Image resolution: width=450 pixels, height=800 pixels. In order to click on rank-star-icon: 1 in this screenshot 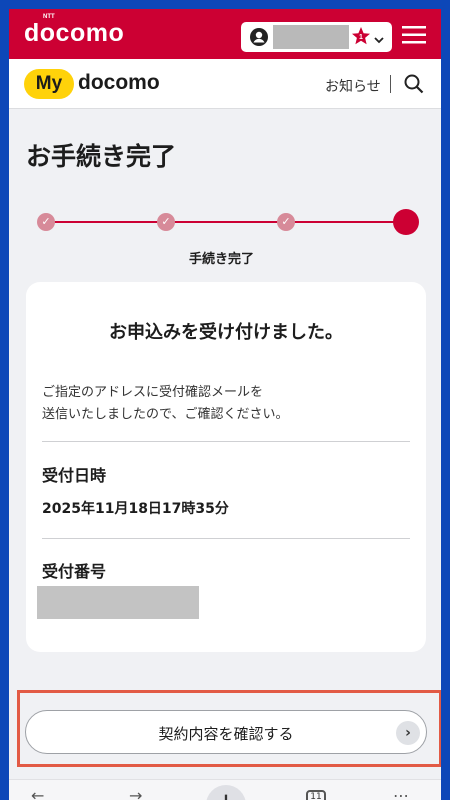, I will do `click(361, 39)`.